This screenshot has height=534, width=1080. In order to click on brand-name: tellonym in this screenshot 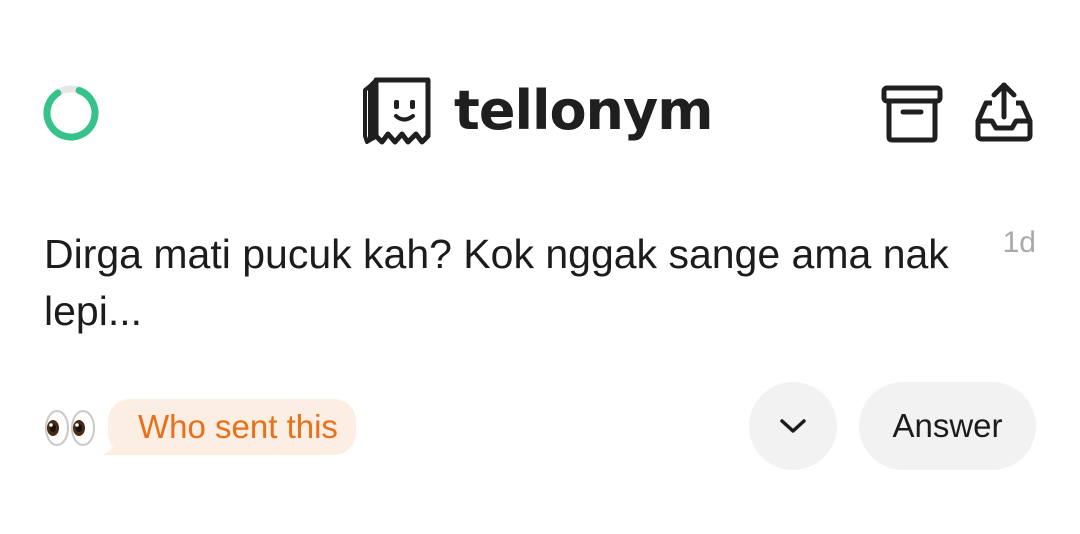, I will do `click(583, 110)`.